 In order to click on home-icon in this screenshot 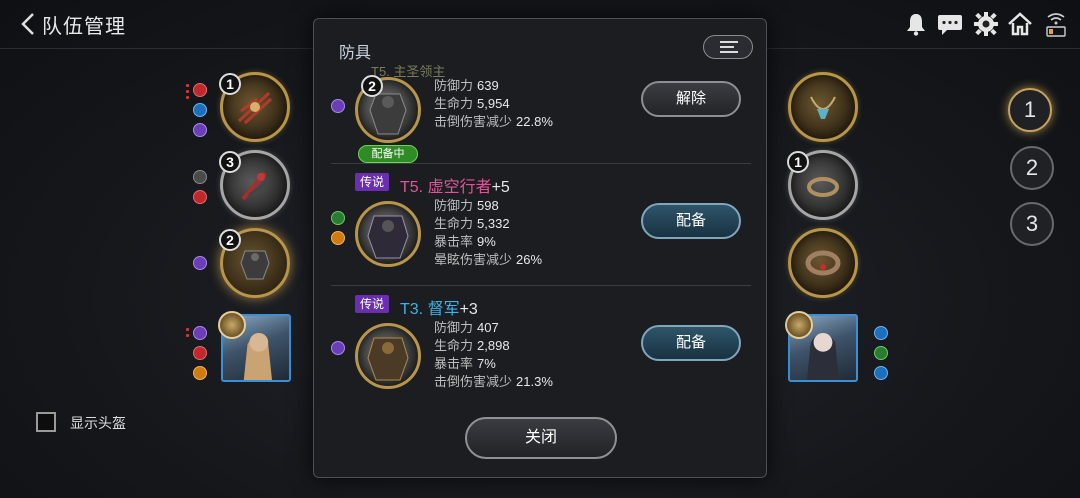, I will do `click(1020, 24)`.